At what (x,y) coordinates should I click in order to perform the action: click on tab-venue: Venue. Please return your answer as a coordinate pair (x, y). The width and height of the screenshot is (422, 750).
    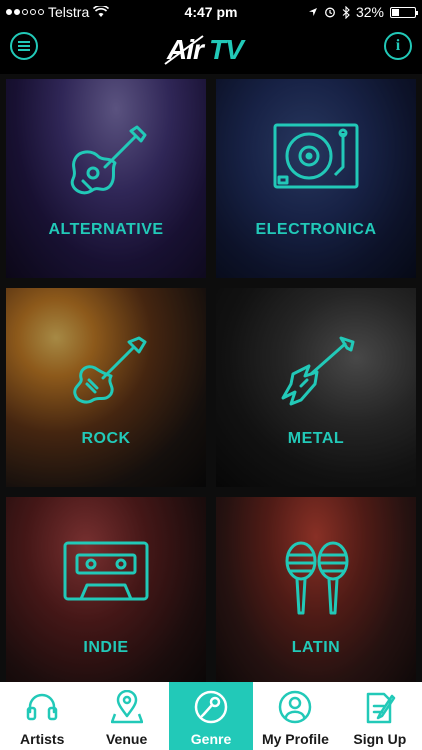
    Looking at the image, I should click on (126, 716).